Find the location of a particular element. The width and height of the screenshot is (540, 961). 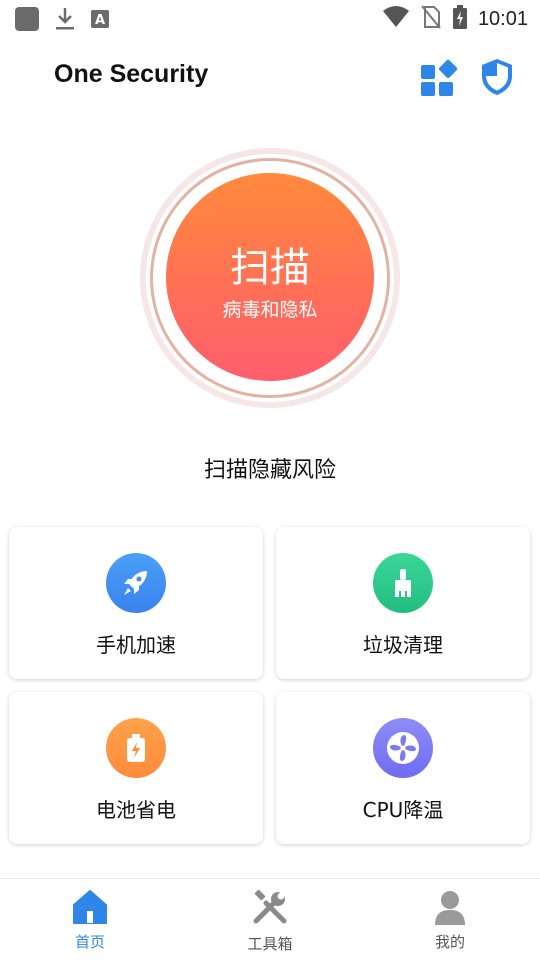

nav-label-profile: 我的 is located at coordinates (449, 942).